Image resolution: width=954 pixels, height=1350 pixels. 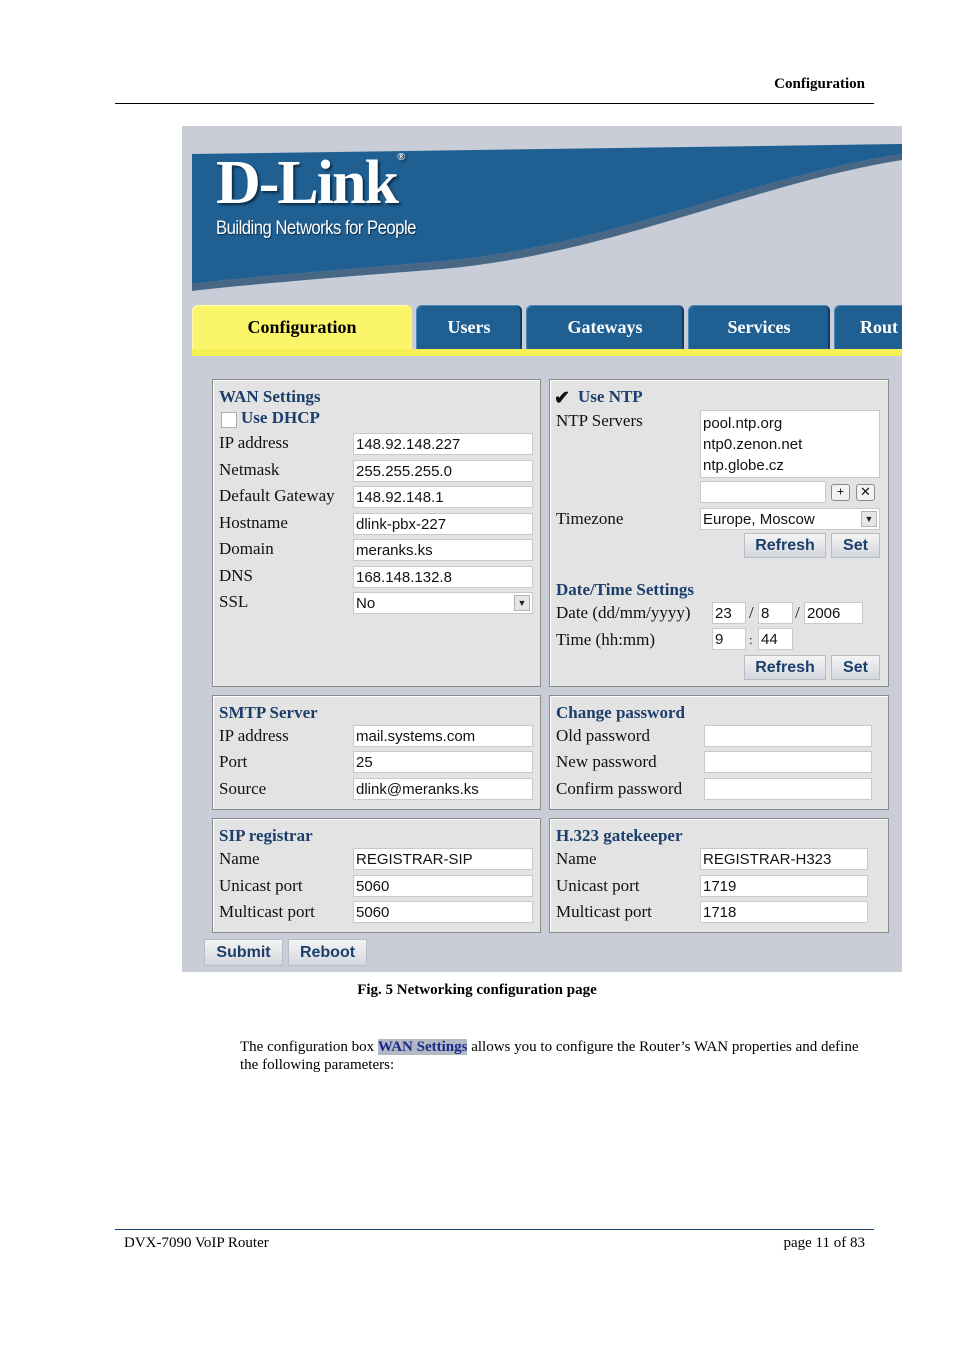 What do you see at coordinates (229, 420) in the screenshot?
I see `use-dhcp-checkbox` at bounding box center [229, 420].